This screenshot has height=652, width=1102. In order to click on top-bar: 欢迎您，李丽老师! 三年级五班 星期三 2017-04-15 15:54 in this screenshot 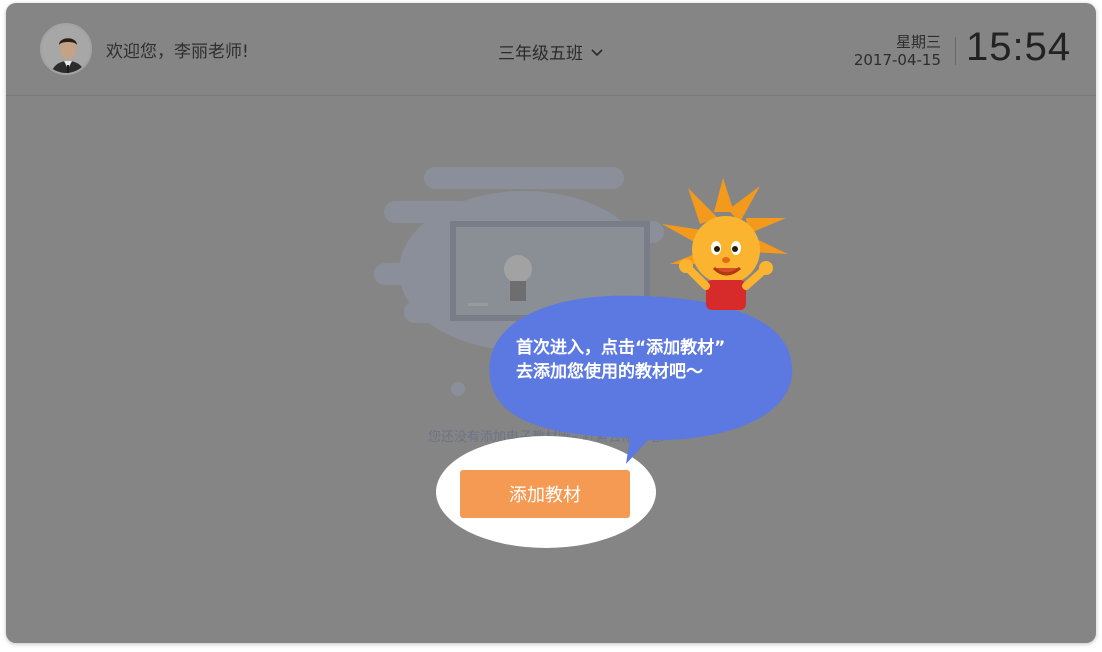, I will do `click(551, 49)`.